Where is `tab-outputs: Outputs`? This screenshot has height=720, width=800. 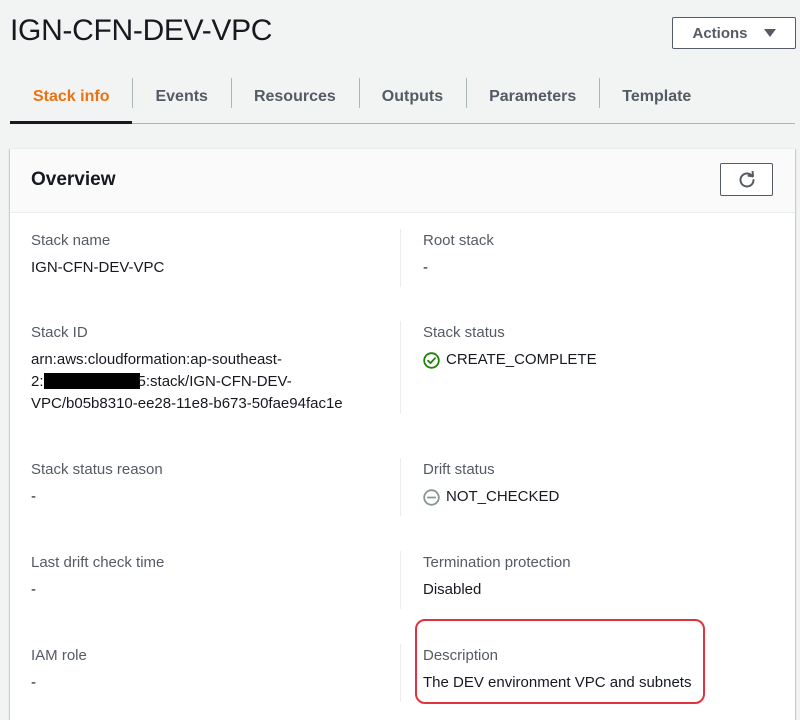 tab-outputs: Outputs is located at coordinates (412, 96).